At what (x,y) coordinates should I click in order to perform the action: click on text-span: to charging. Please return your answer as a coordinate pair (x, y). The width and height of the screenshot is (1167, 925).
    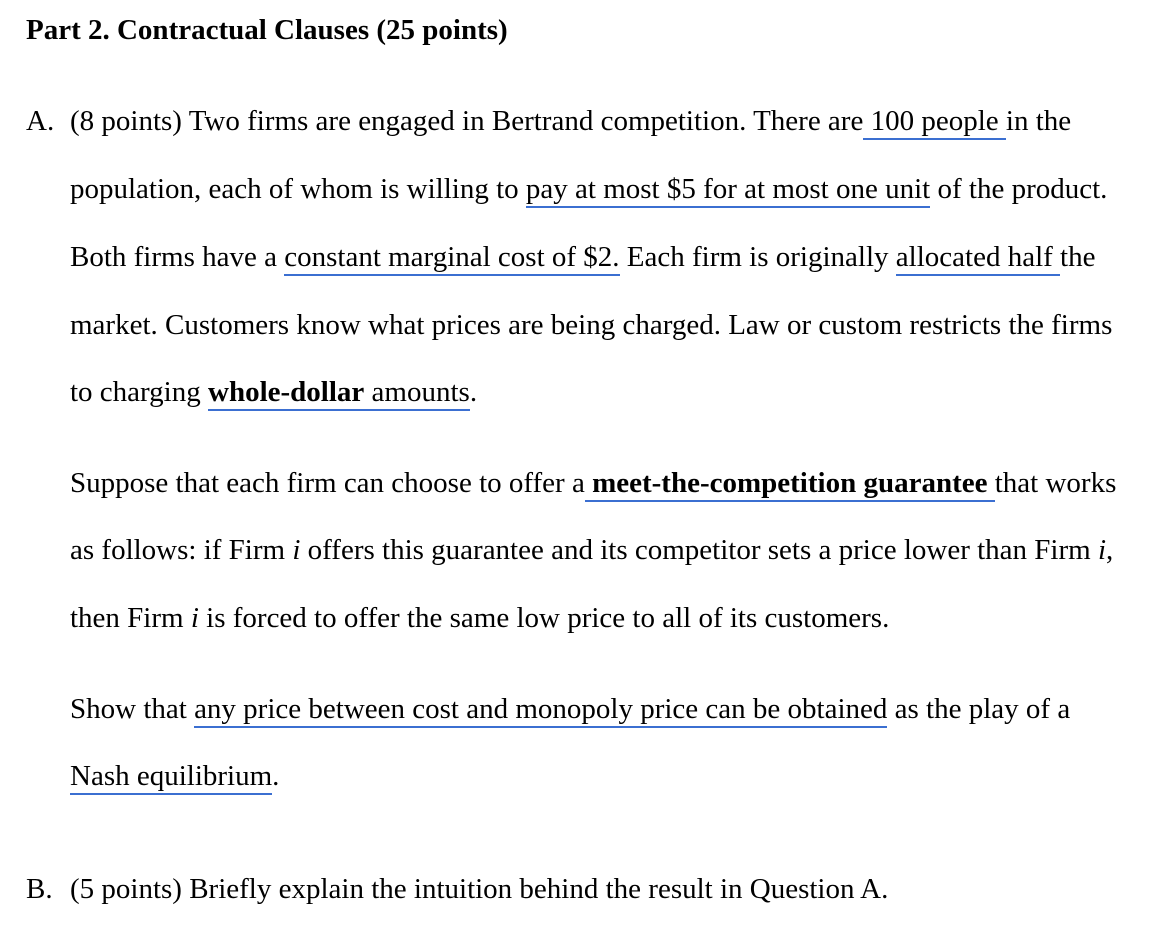
    Looking at the image, I should click on (139, 392).